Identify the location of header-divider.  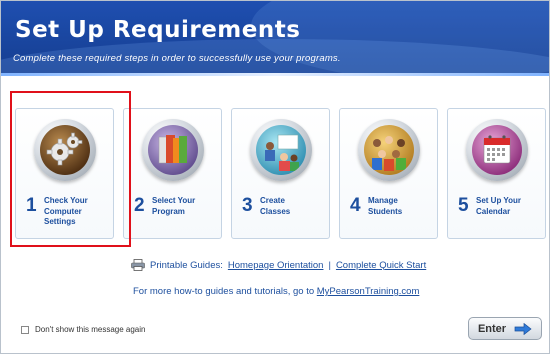
(275, 74).